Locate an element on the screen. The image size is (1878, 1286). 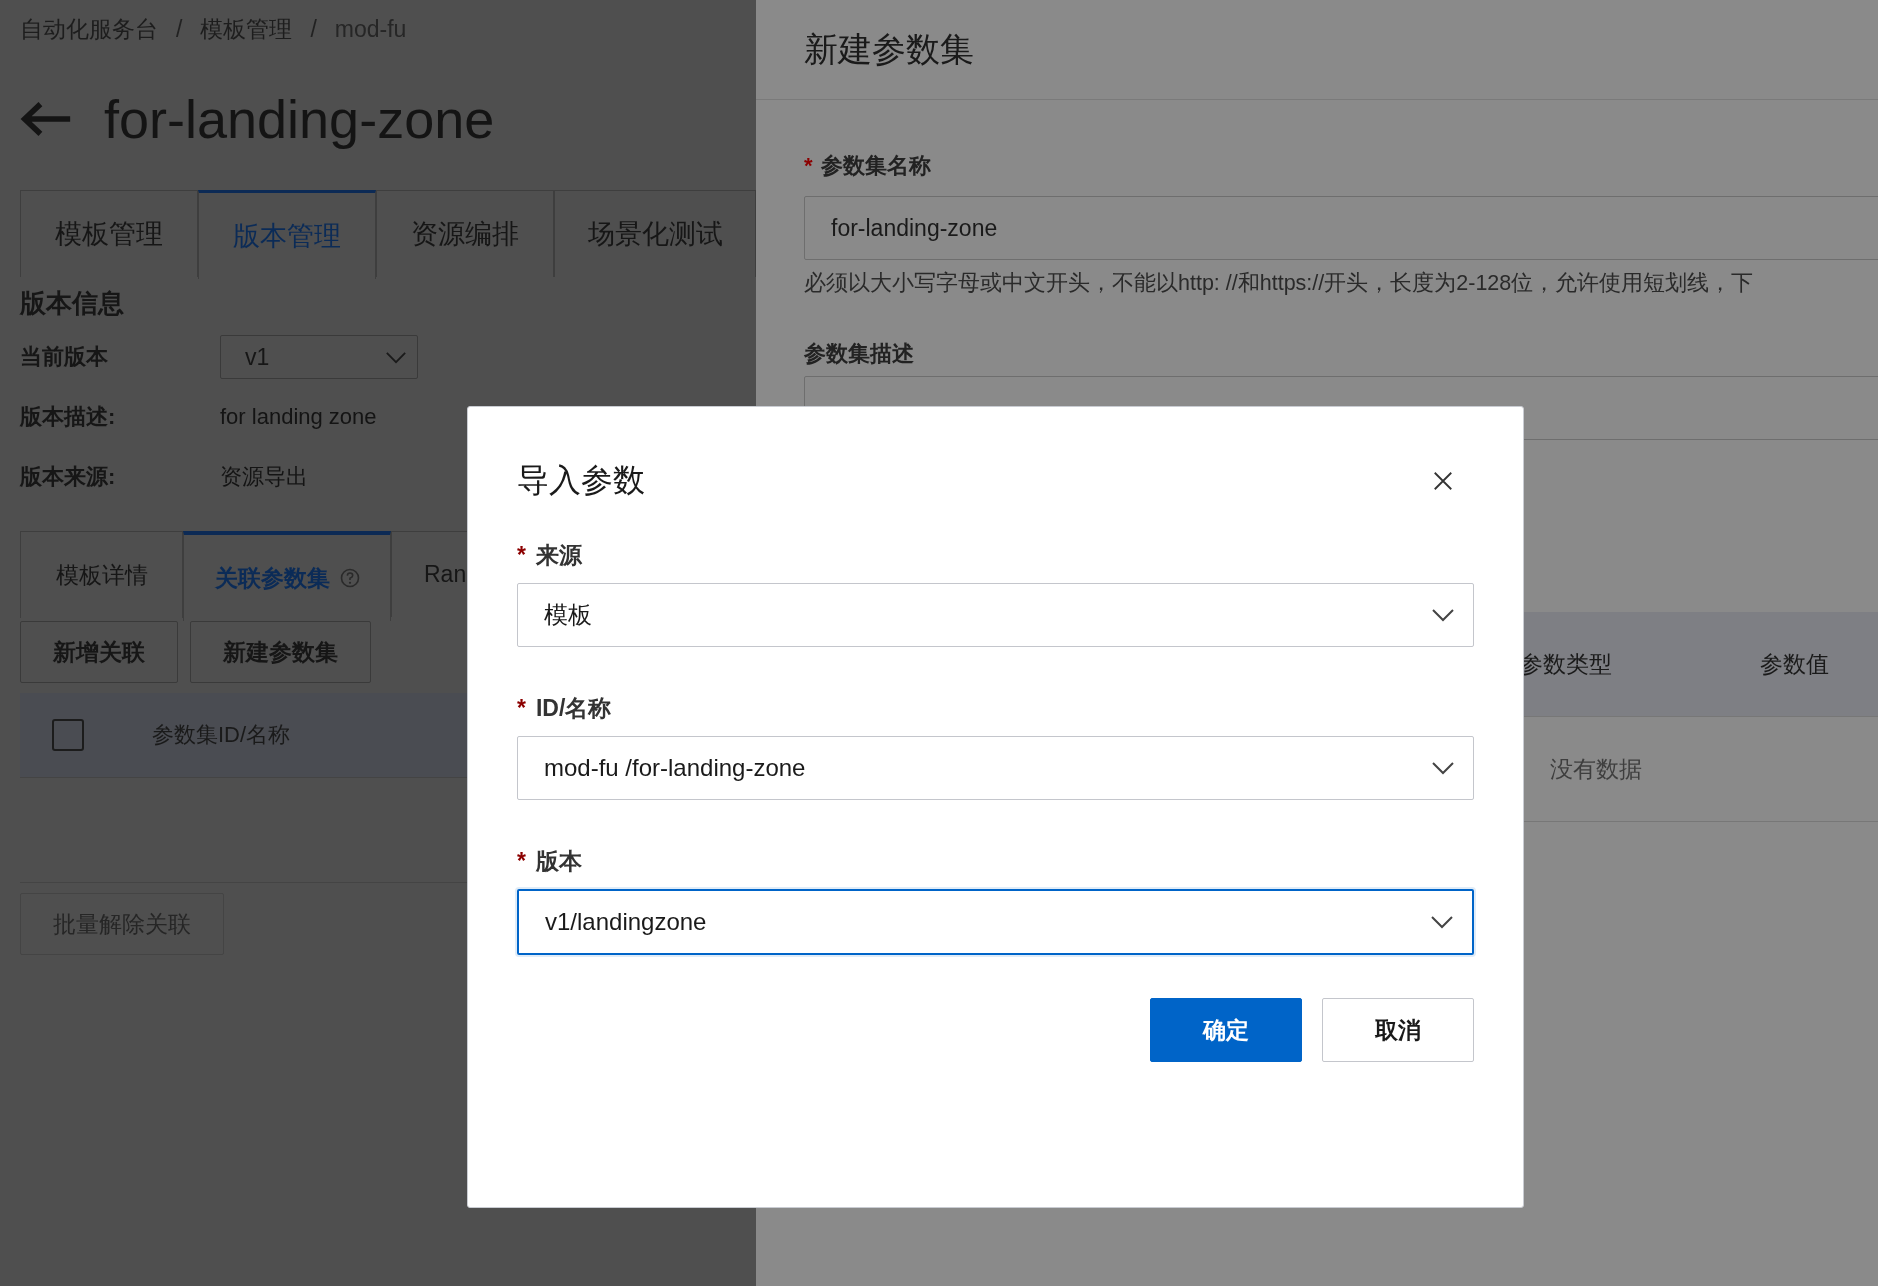
cancel-button: 取消 is located at coordinates (1398, 1030).